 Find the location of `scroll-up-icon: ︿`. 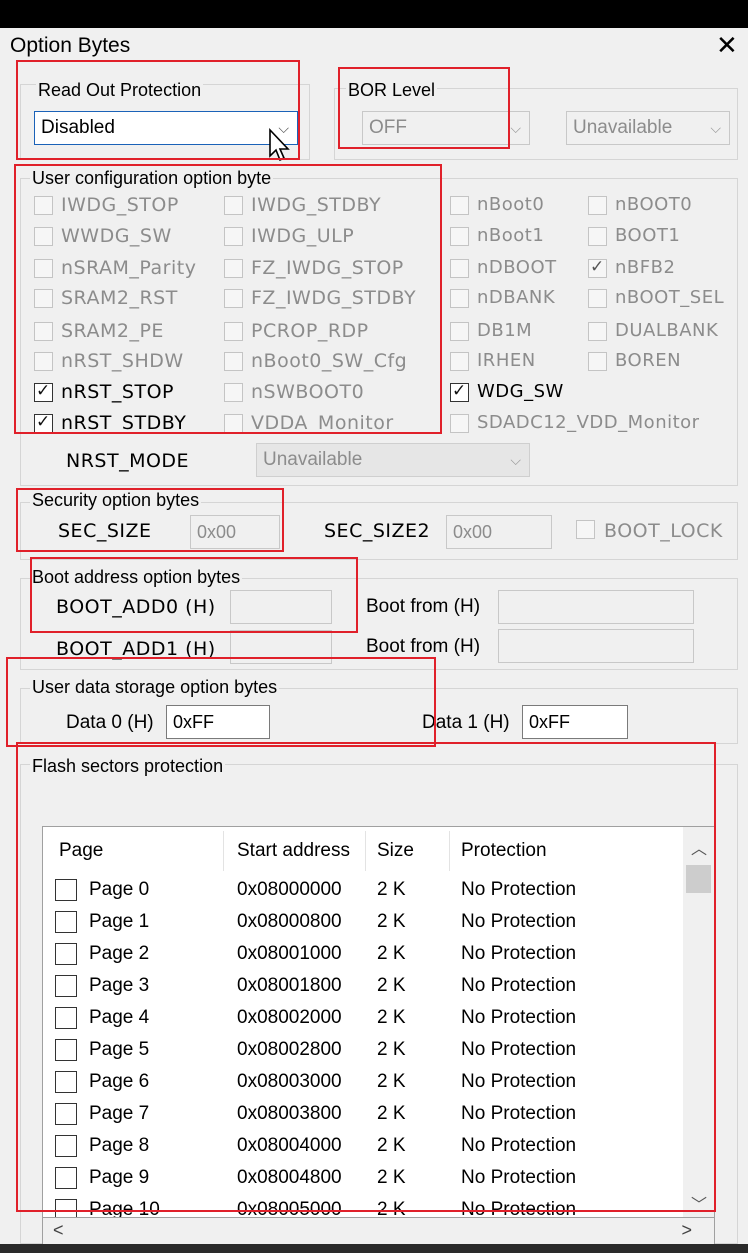

scroll-up-icon: ︿ is located at coordinates (699, 847).